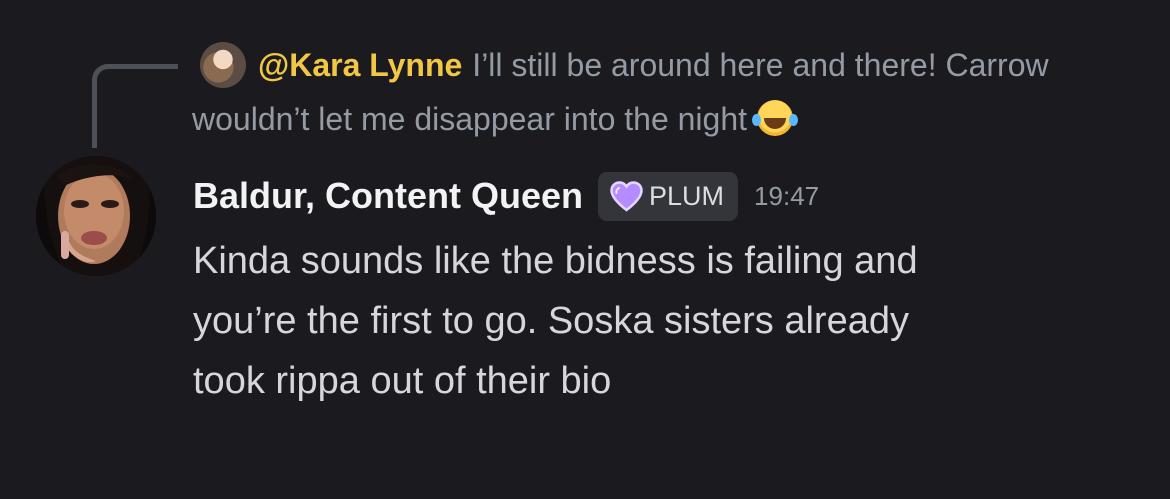 Image resolution: width=1170 pixels, height=499 pixels. Describe the element at coordinates (388, 196) in the screenshot. I see `author-name: Baldur, Content Queen` at that location.